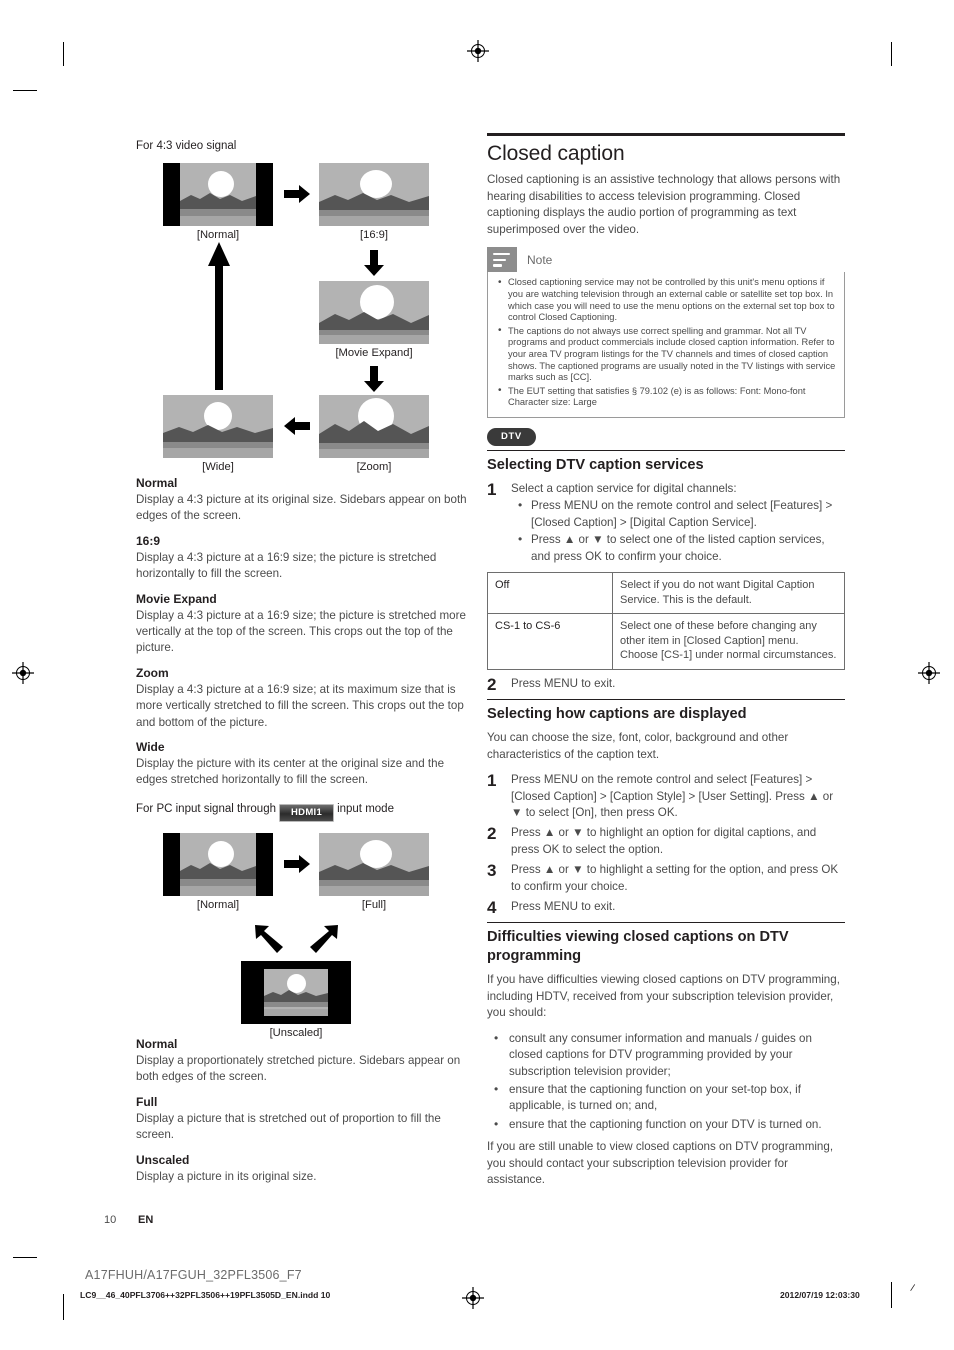  What do you see at coordinates (550, 593) in the screenshot?
I see `option-key: Off` at bounding box center [550, 593].